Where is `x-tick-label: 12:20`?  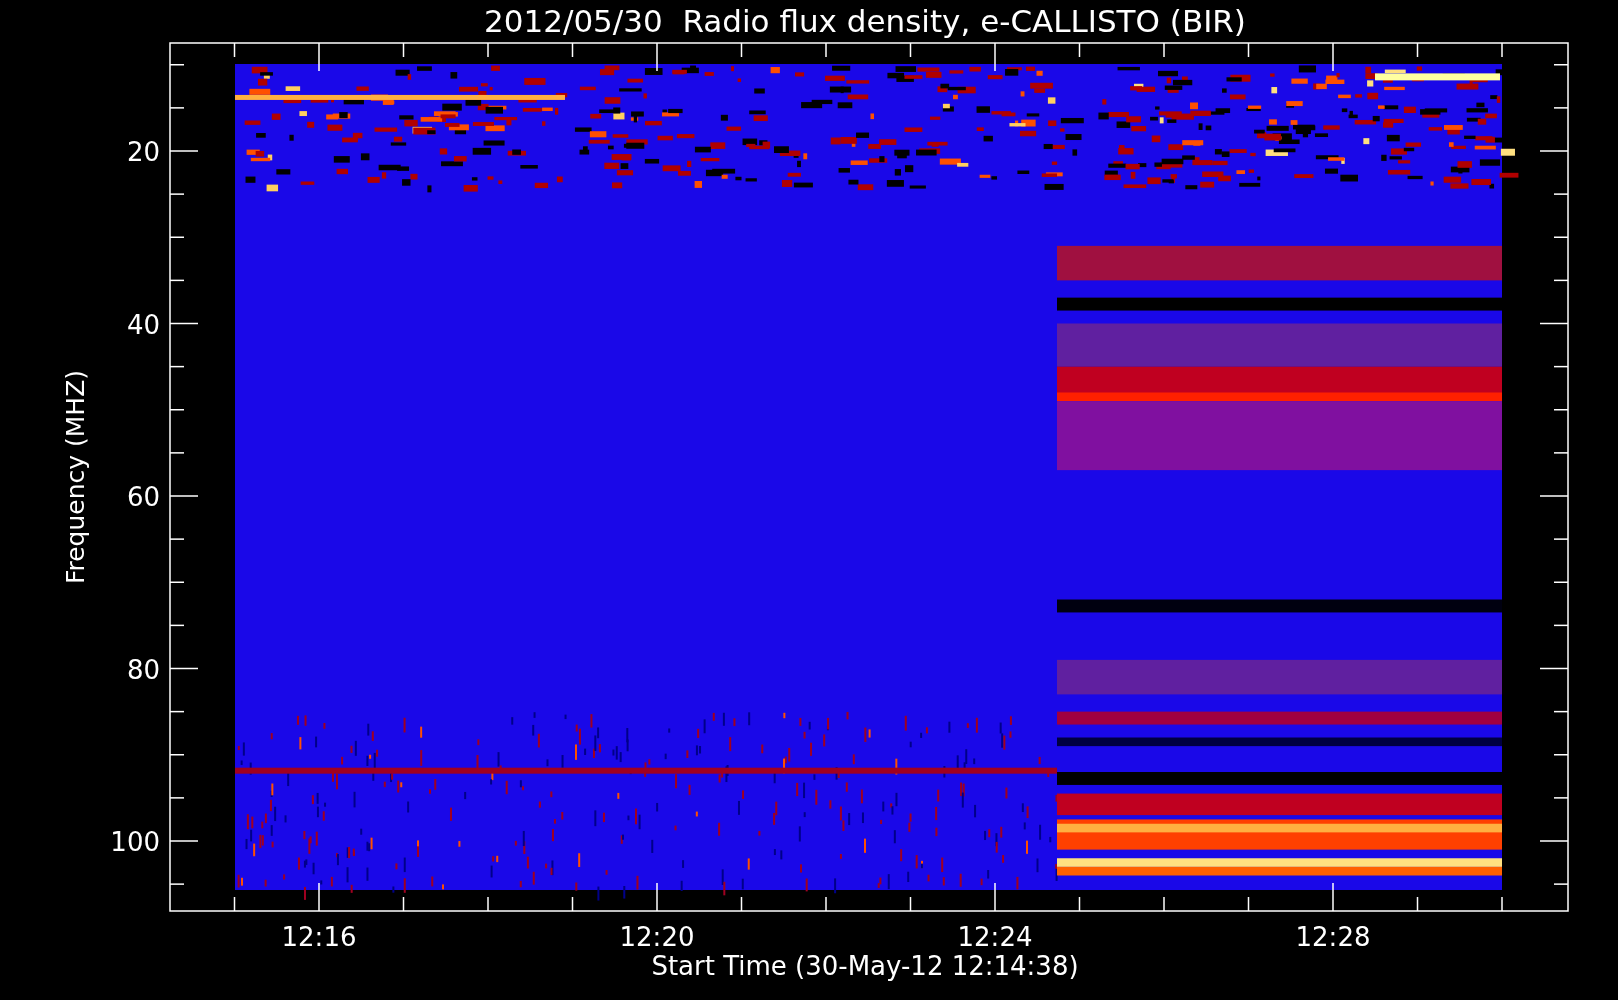 x-tick-label: 12:20 is located at coordinates (657, 937).